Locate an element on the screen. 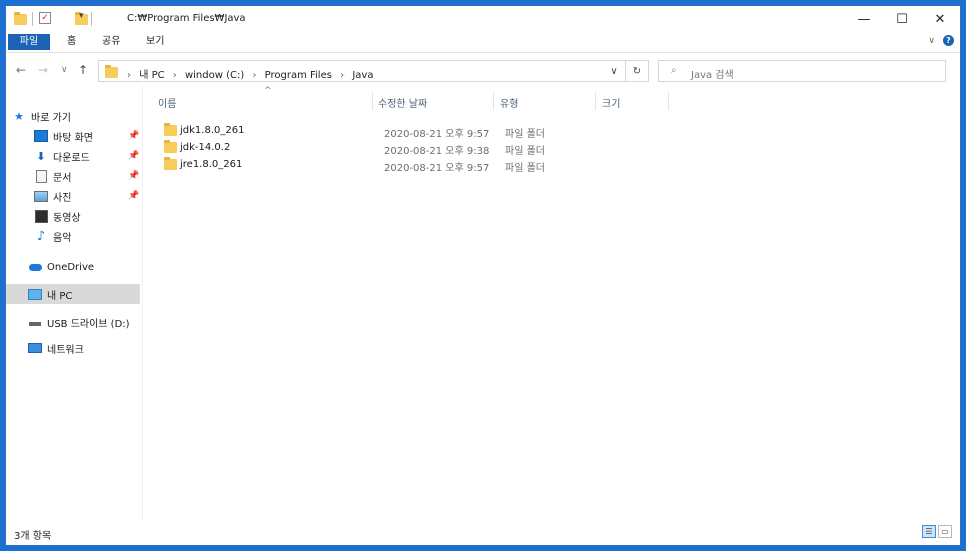  breadcrumb-drive-c: window (C:) is located at coordinates (214, 75).